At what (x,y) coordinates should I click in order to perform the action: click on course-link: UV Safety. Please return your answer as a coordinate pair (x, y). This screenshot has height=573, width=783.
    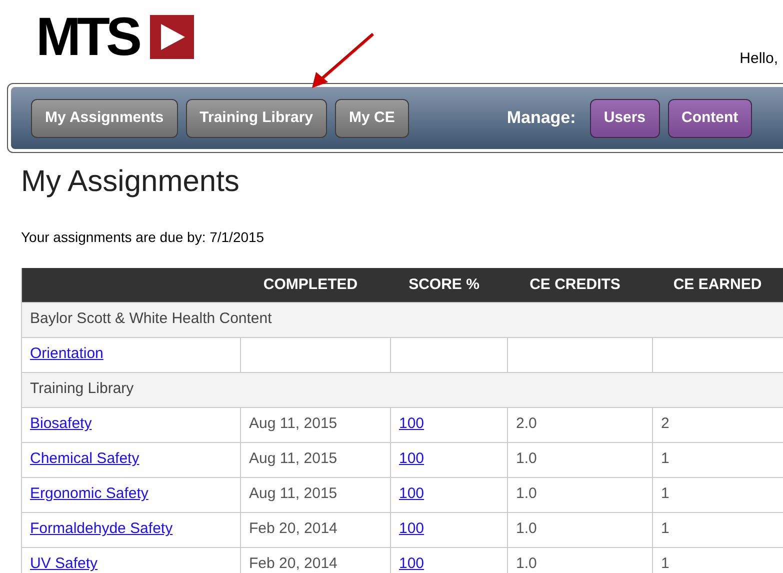
    Looking at the image, I should click on (131, 560).